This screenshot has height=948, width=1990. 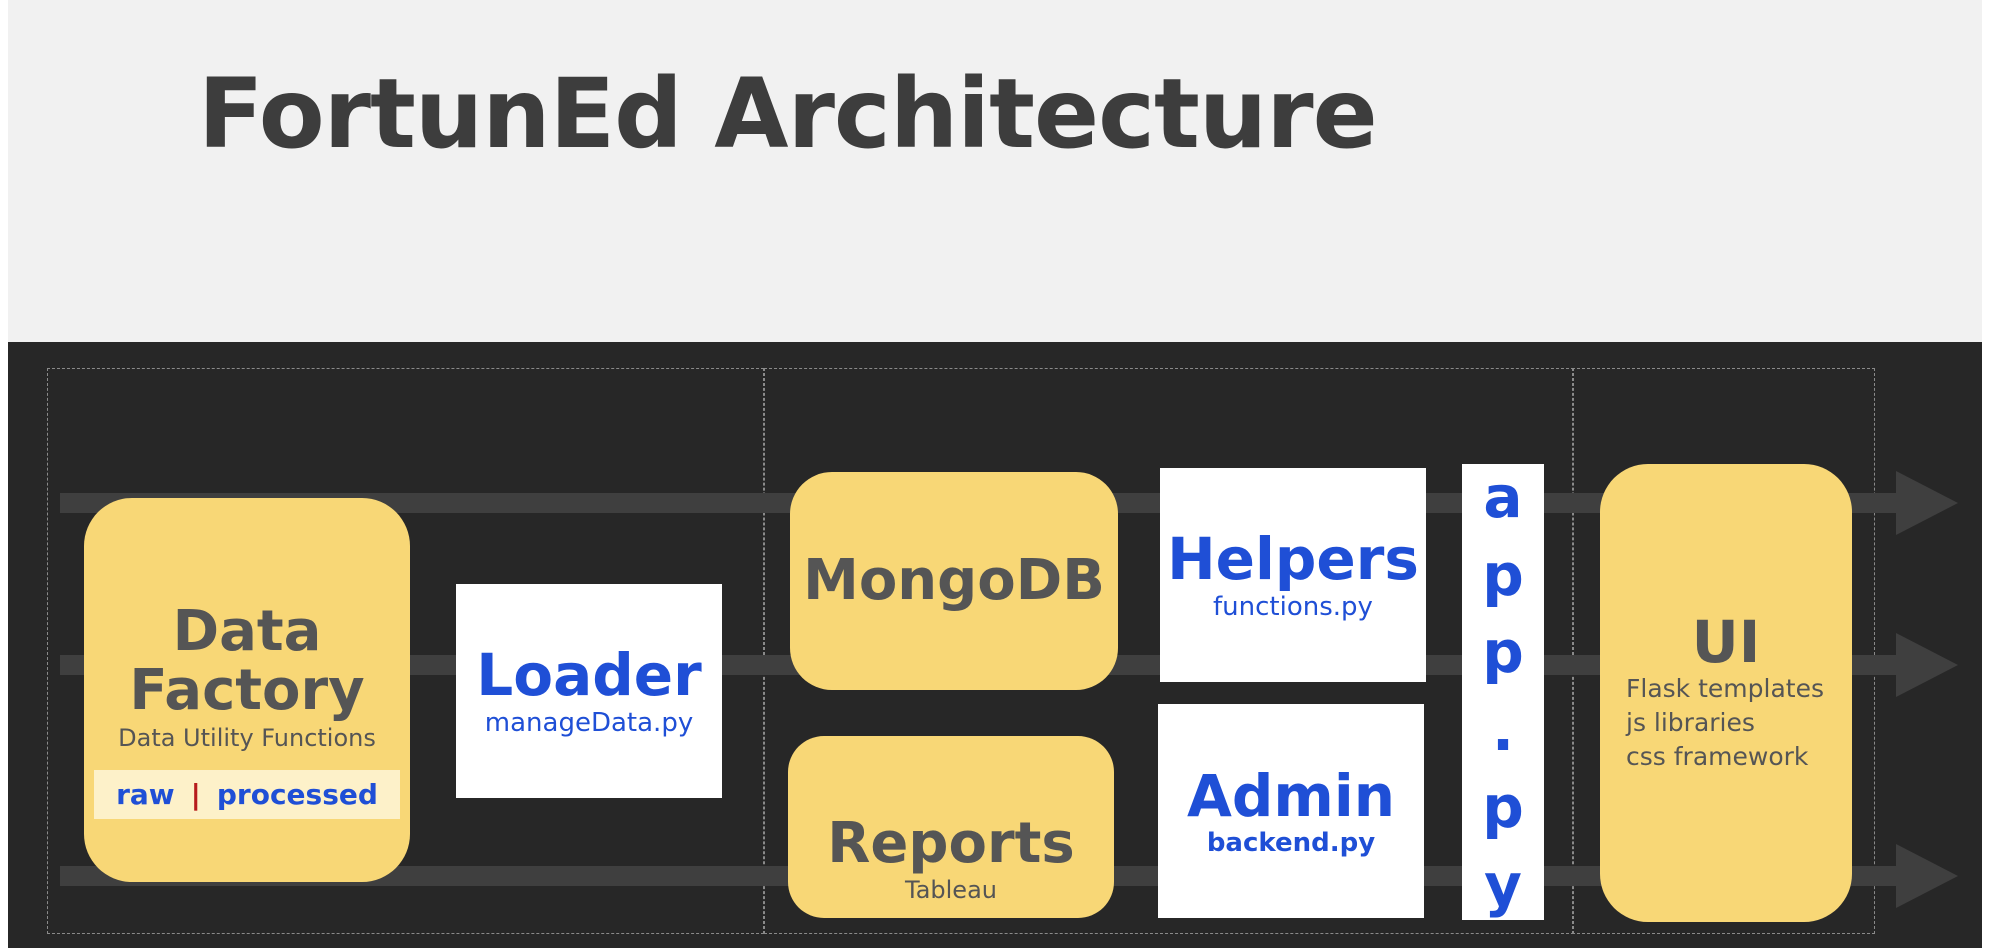 What do you see at coordinates (297, 795) in the screenshot?
I see `tag-processed: processed` at bounding box center [297, 795].